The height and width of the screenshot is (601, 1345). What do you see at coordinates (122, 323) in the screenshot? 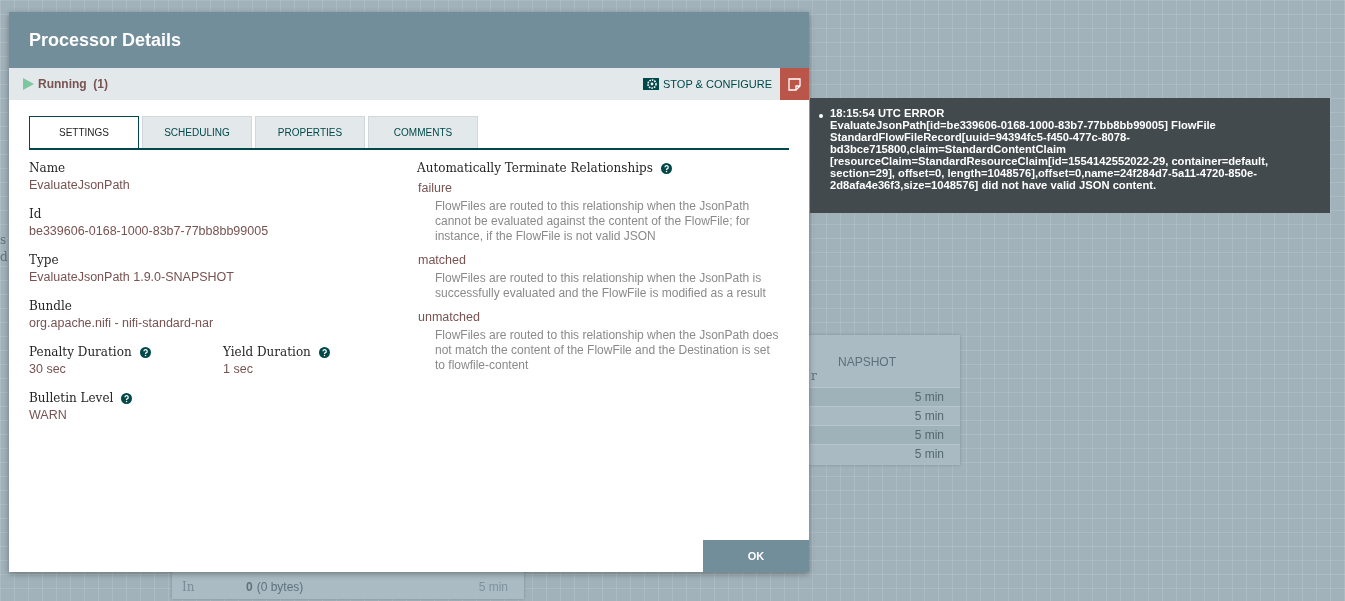
I see `field-value: org.apache.nifi - nifi-standard-nar` at bounding box center [122, 323].